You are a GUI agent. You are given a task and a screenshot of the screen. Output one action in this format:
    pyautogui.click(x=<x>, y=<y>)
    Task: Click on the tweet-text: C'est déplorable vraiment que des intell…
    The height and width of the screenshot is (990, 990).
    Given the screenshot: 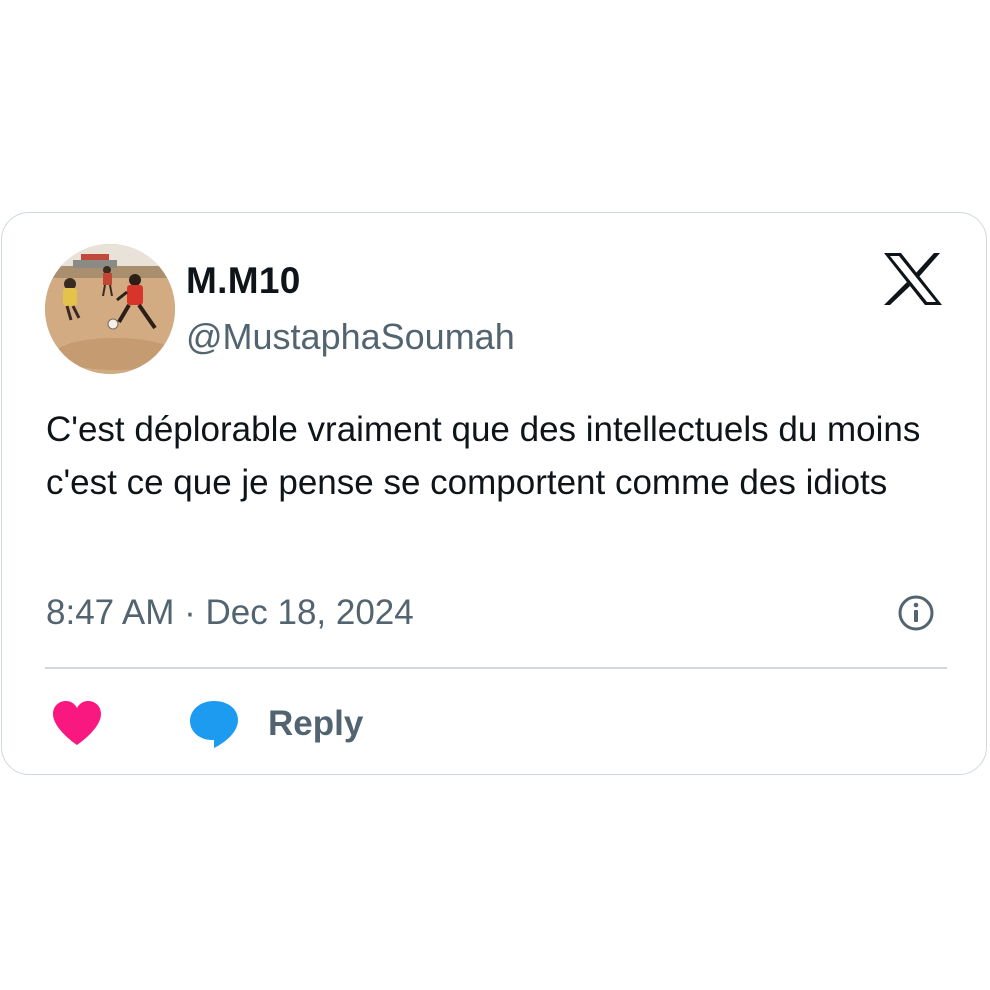 What is the action you would take?
    pyautogui.click(x=483, y=456)
    